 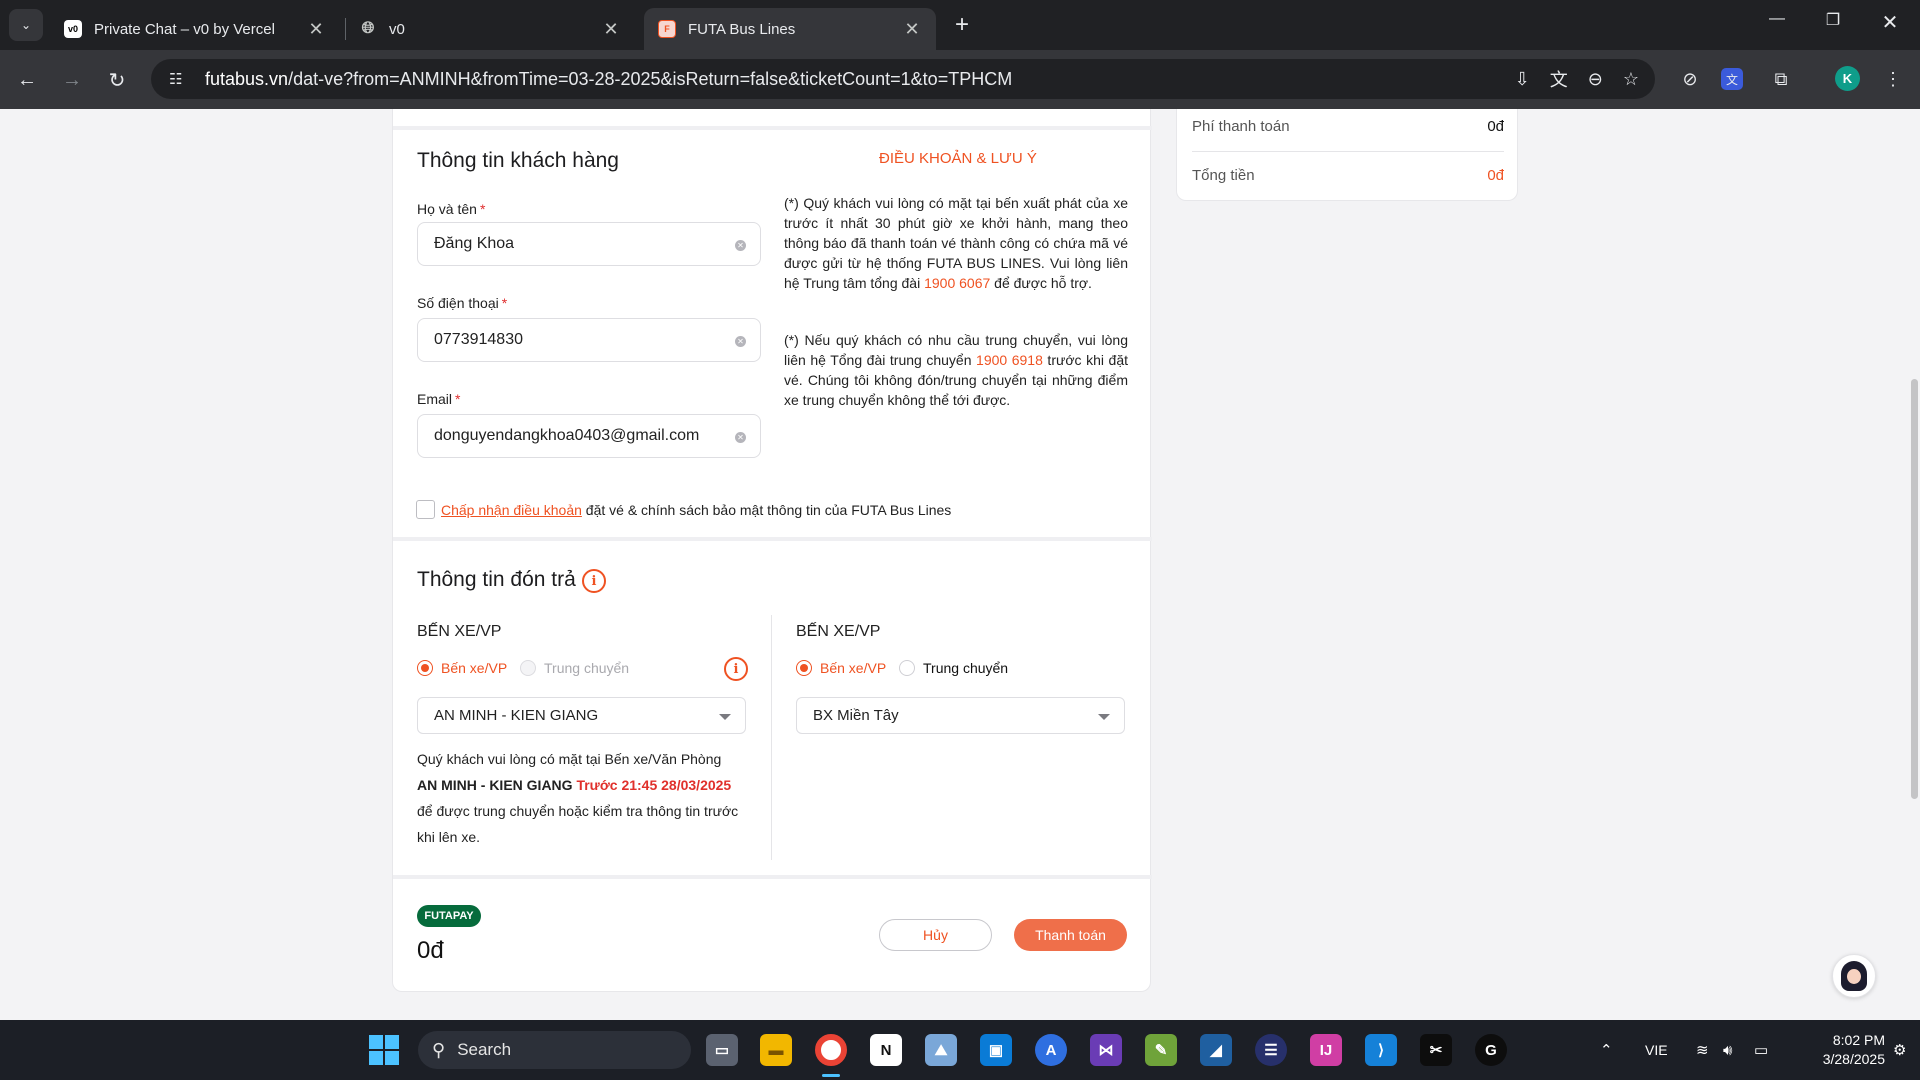 What do you see at coordinates (1899, 1050) in the screenshot?
I see `notification-icon: ⚙` at bounding box center [1899, 1050].